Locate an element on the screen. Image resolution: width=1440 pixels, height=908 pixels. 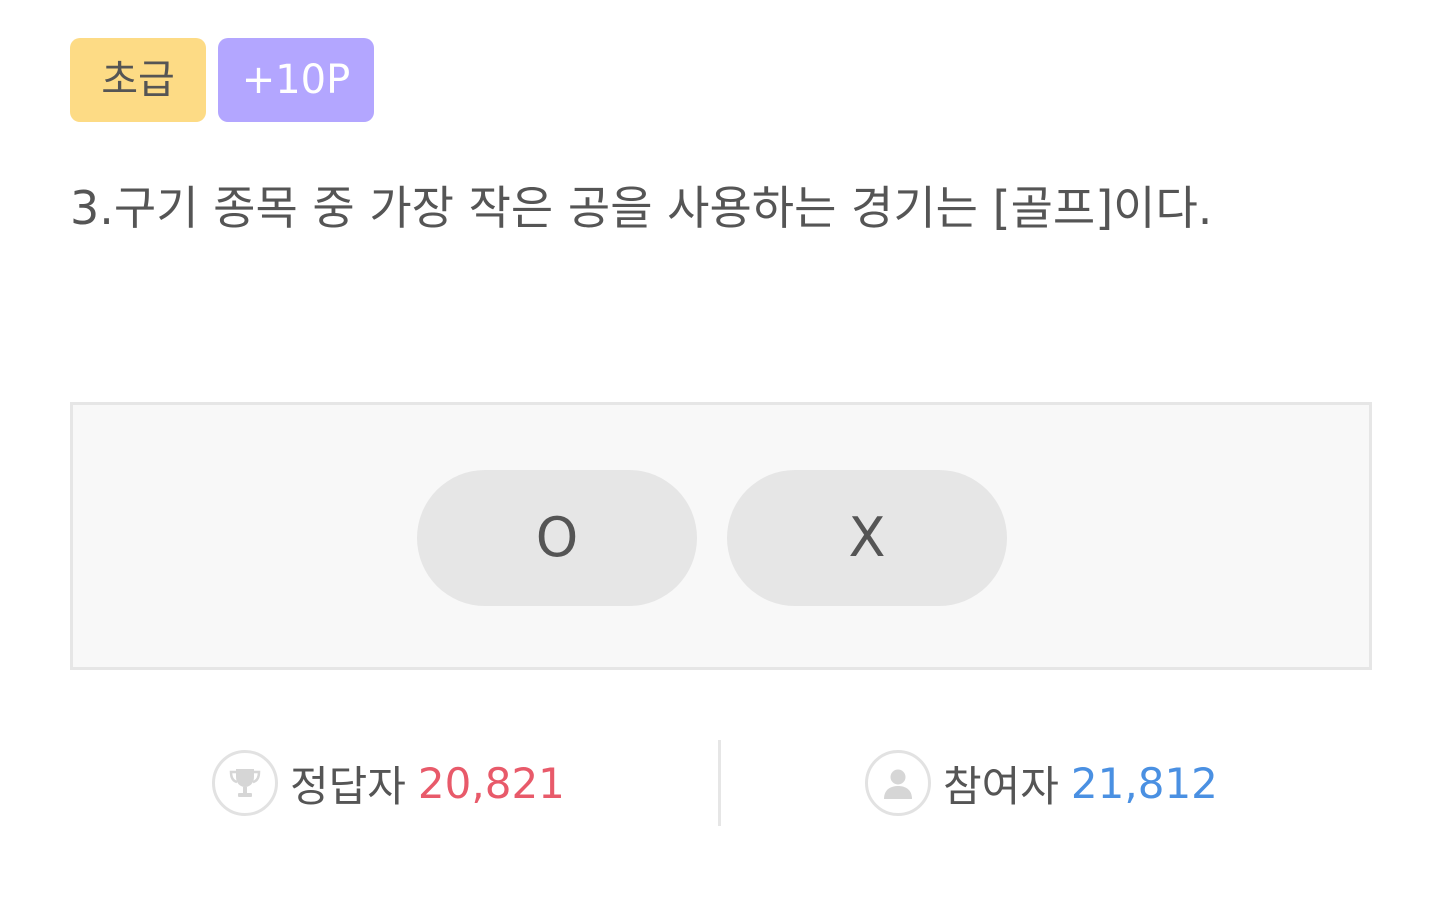
correct-count-label: 정답자 is located at coordinates (348, 786).